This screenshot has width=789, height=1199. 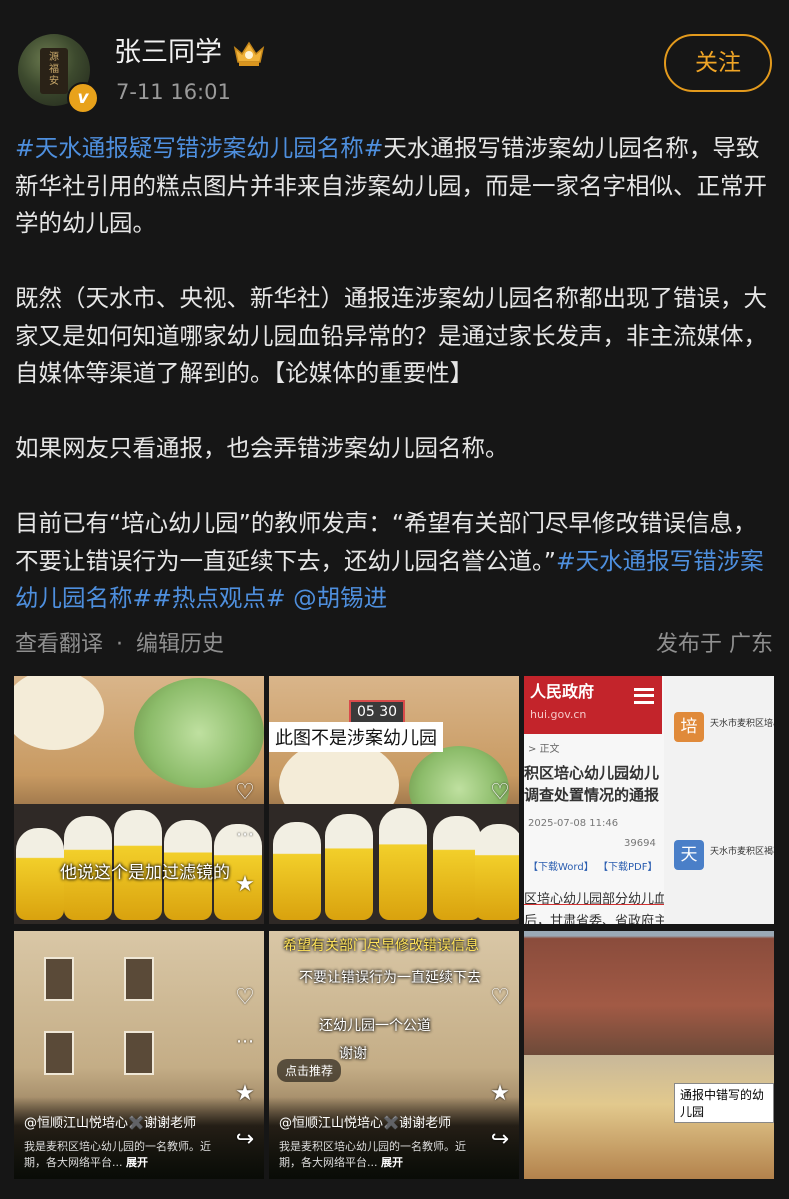 I want to click on plate, so click(x=59, y=713).